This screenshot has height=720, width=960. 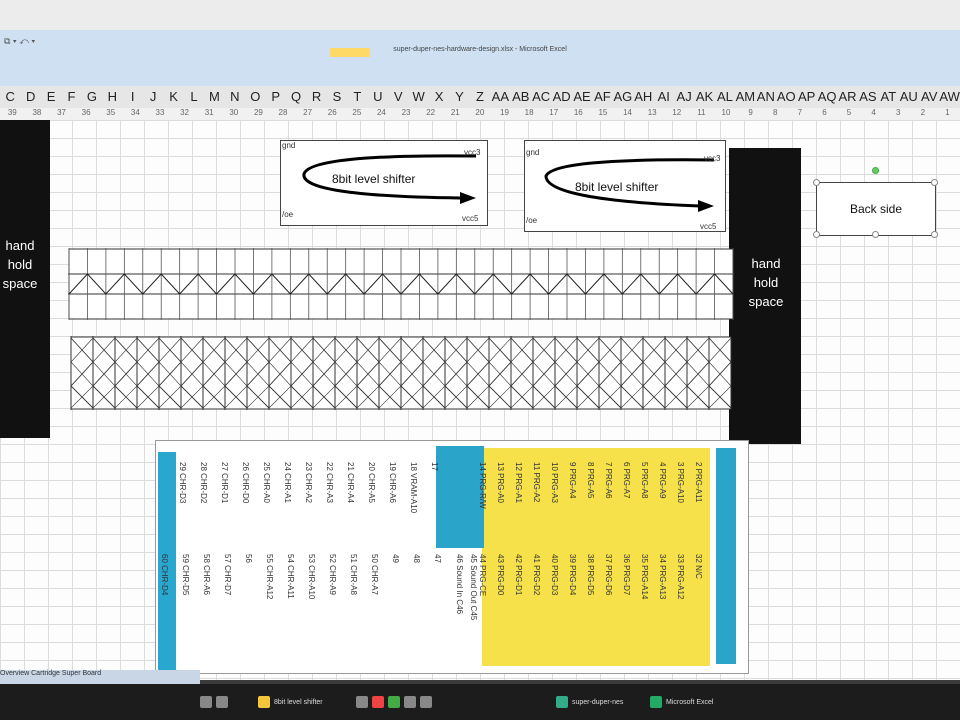 I want to click on column-number: 13, so click(x=652, y=112).